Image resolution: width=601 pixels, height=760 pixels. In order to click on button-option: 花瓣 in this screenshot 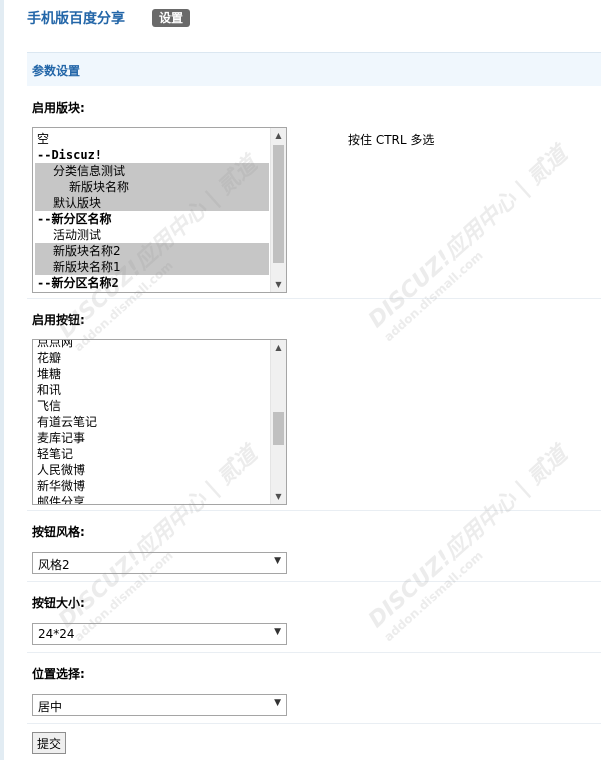, I will do `click(152, 358)`.